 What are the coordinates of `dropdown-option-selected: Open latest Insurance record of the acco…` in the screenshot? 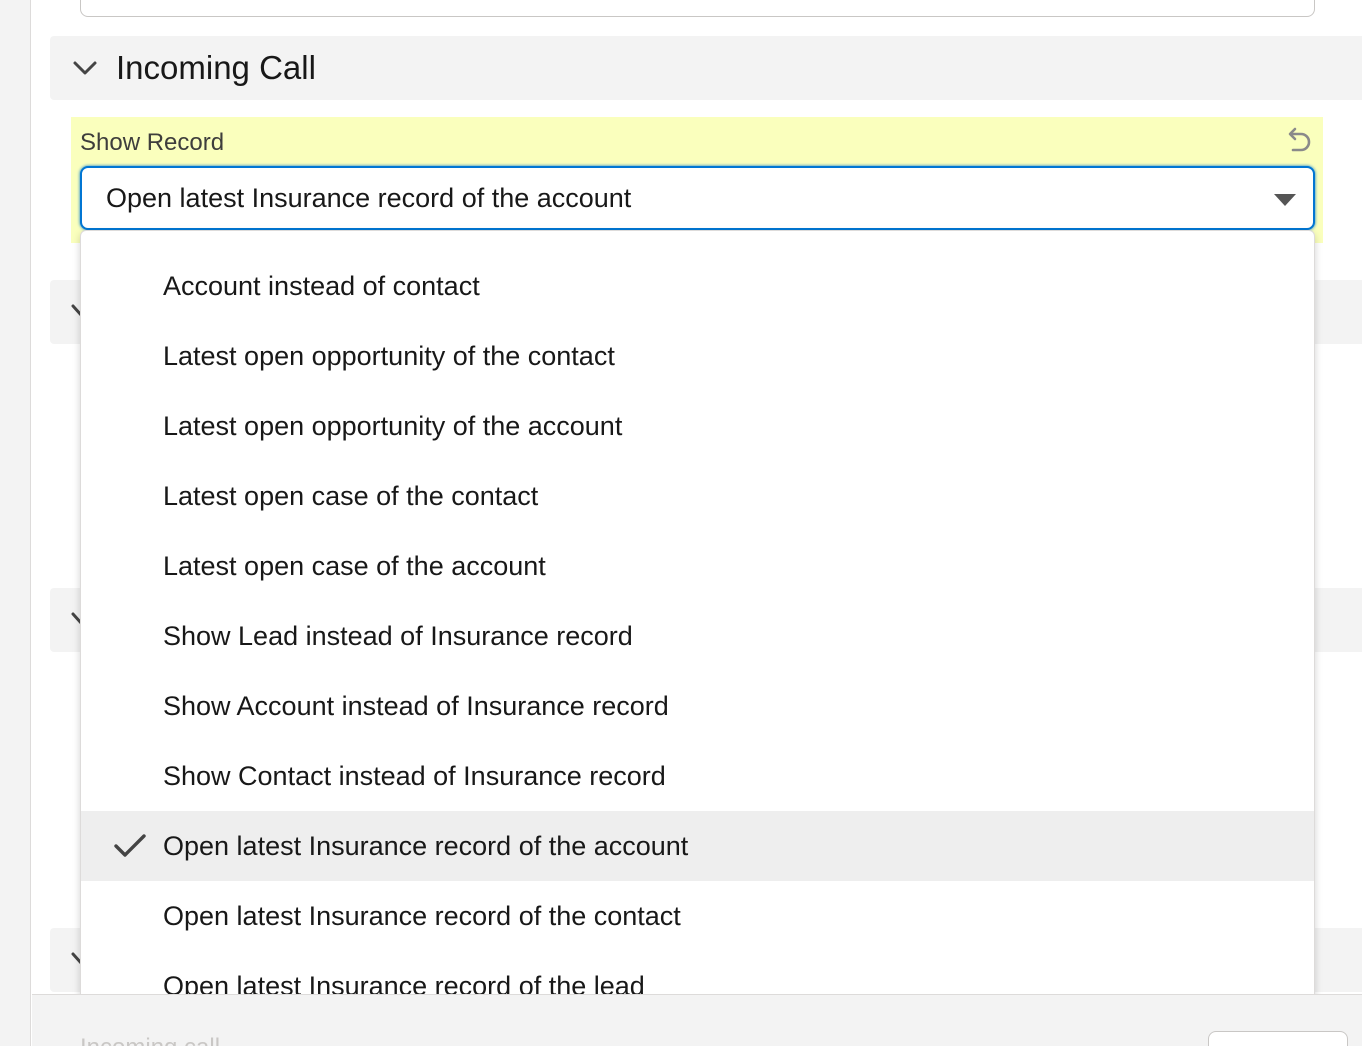 It's located at (697, 846).